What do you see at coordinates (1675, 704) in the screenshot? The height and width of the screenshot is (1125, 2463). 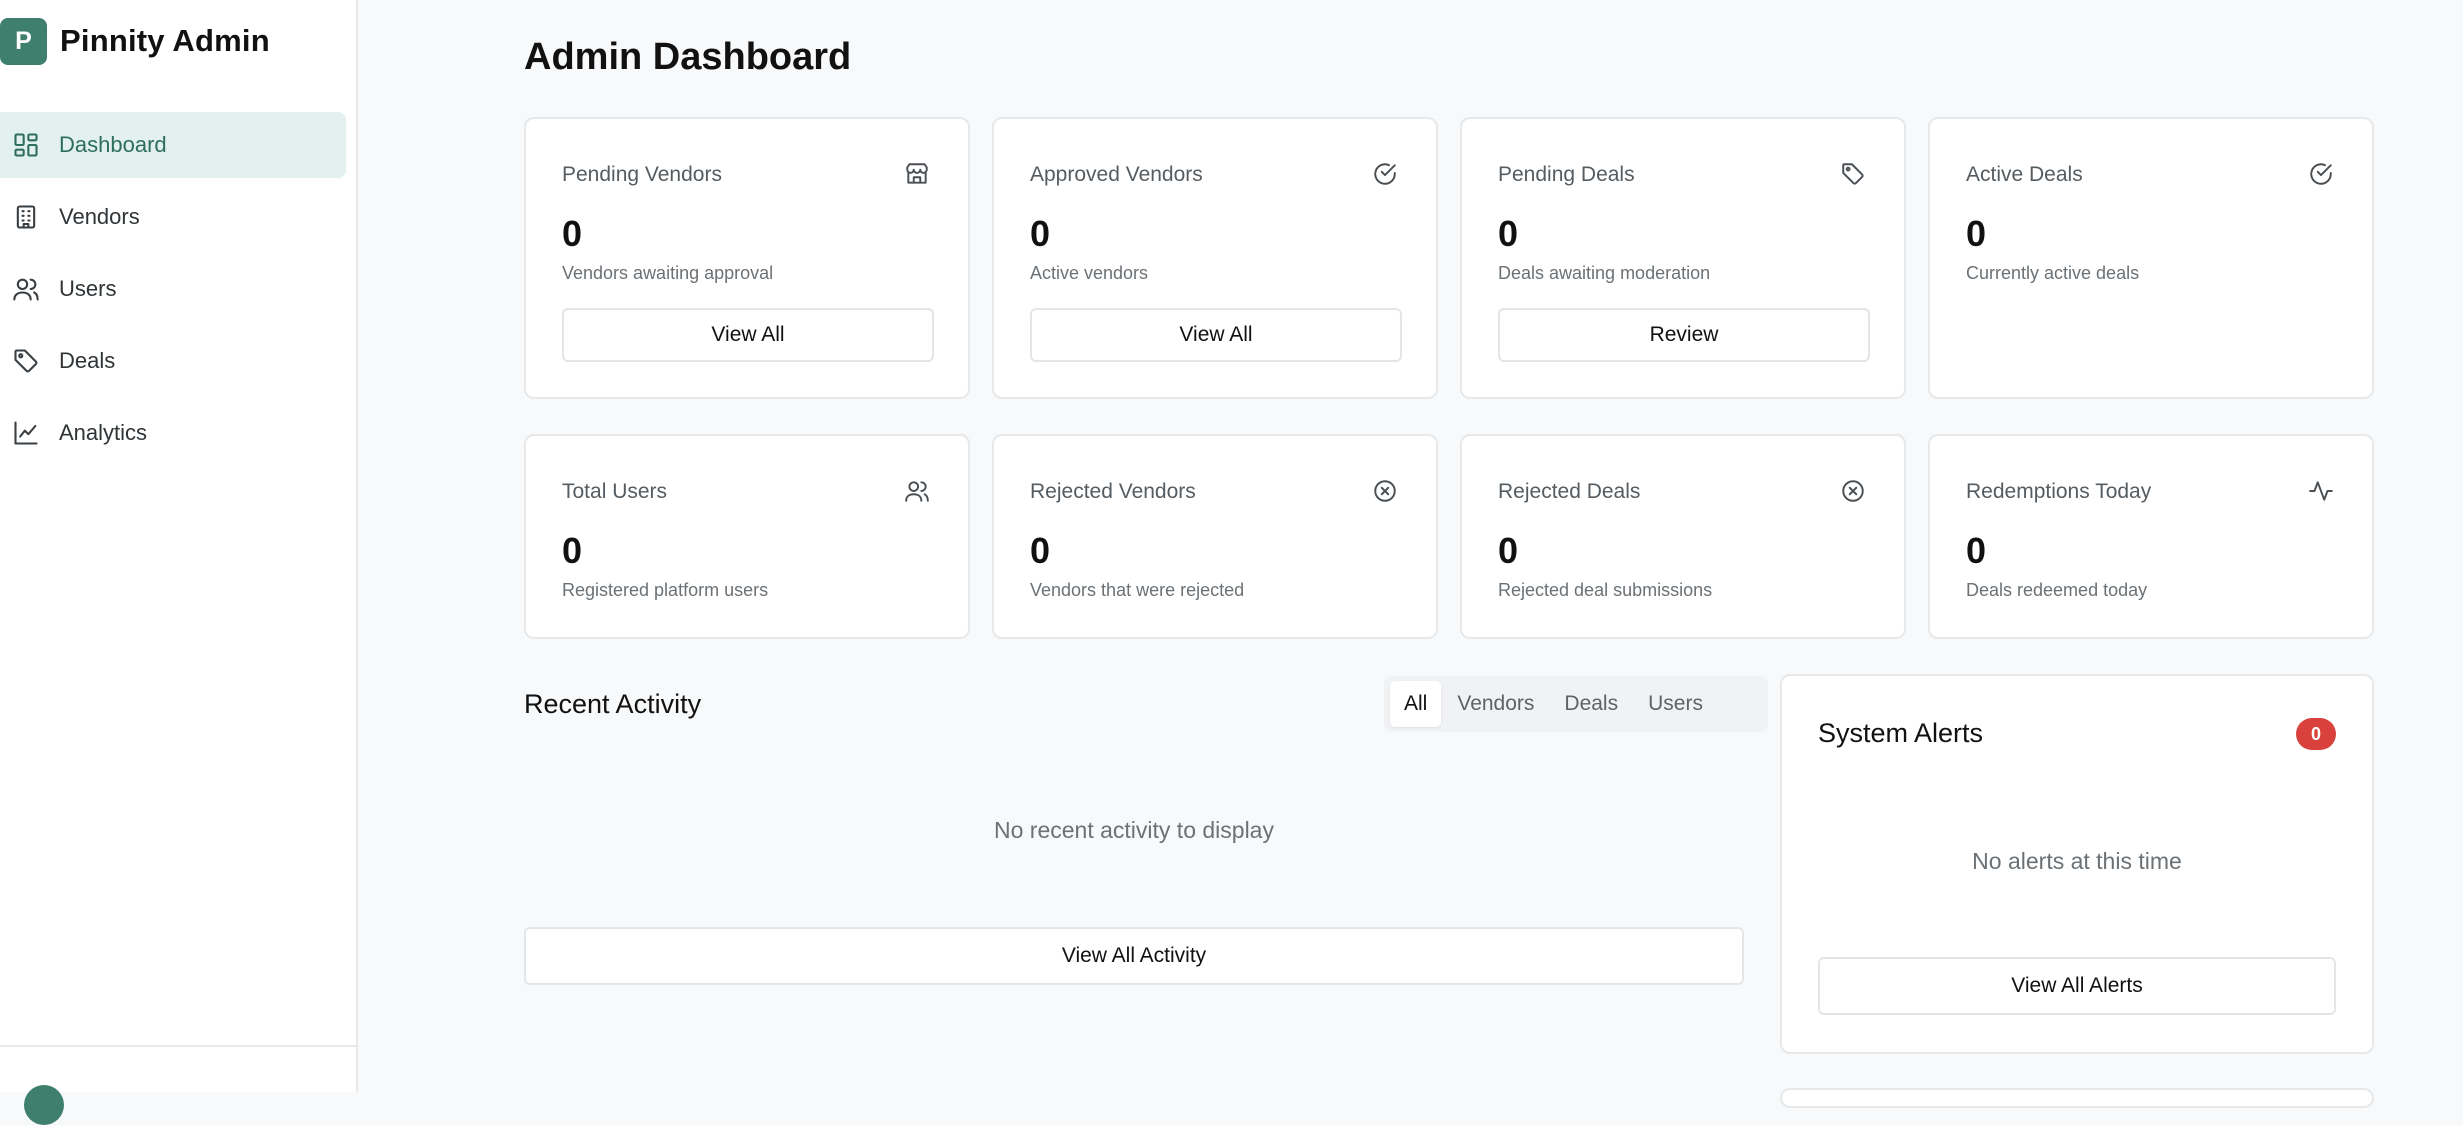 I see `tab-users: Users` at bounding box center [1675, 704].